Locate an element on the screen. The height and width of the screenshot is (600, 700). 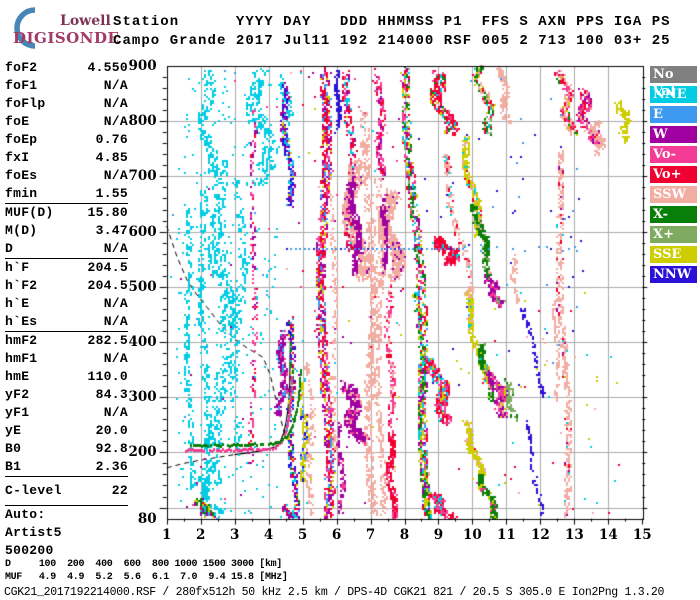
param-row: fmin 1.55 is located at coordinates (66, 194).